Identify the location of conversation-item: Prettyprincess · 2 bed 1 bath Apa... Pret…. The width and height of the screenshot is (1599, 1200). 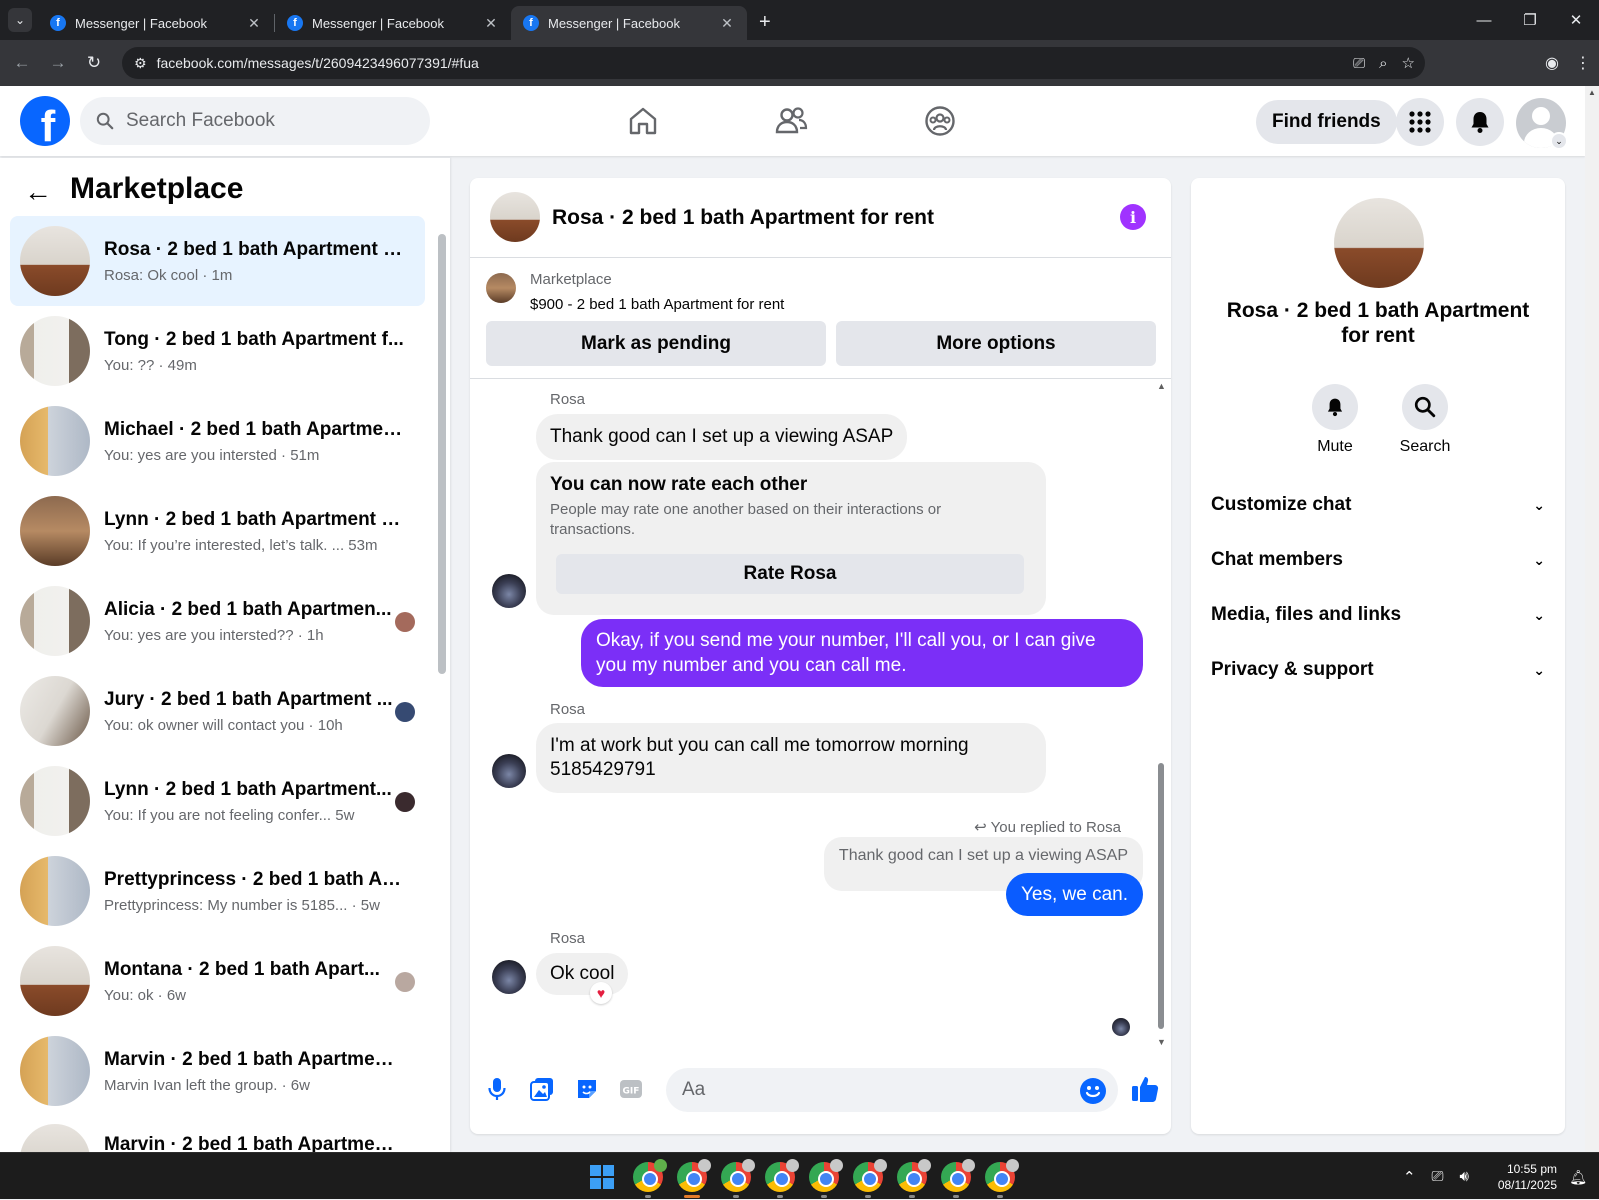
(217, 891).